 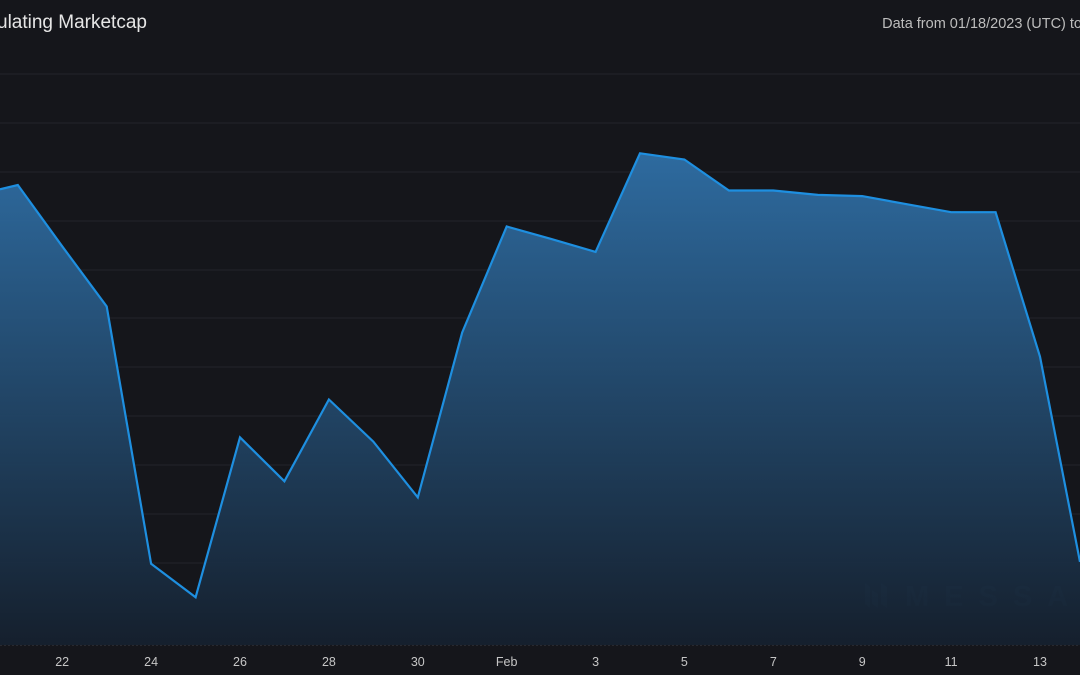 I want to click on x-tick-label: 24, so click(x=151, y=662).